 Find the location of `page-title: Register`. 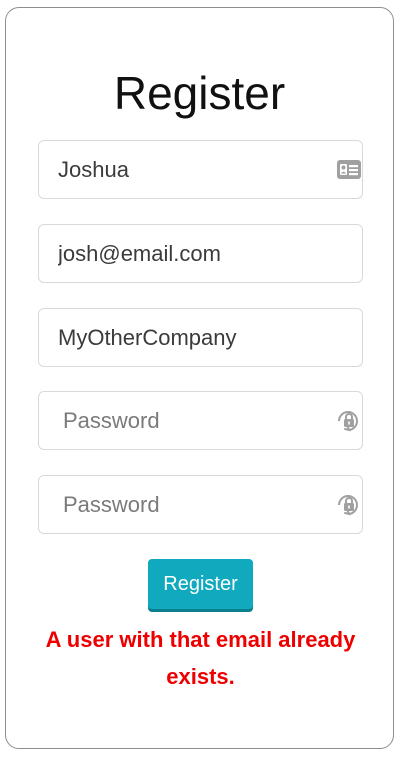

page-title: Register is located at coordinates (199, 93).